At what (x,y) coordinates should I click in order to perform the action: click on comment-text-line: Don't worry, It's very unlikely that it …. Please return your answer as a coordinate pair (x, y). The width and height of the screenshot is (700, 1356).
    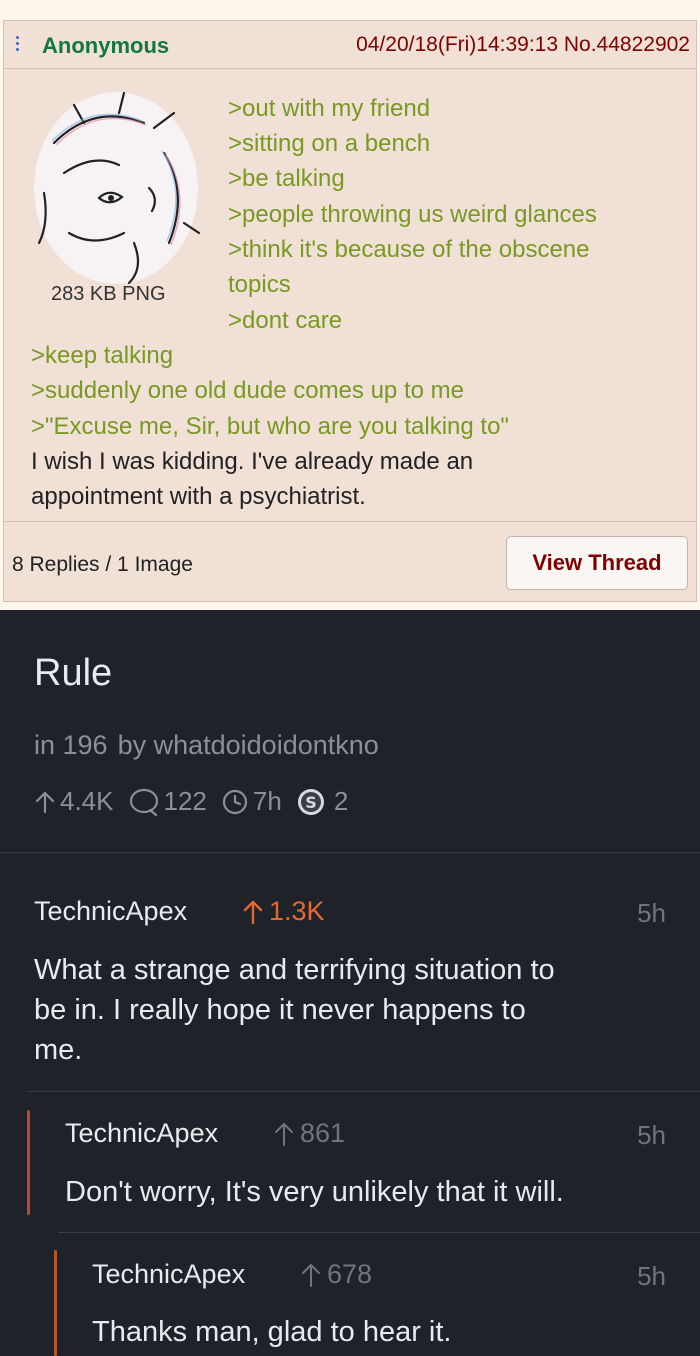
    Looking at the image, I should click on (314, 1192).